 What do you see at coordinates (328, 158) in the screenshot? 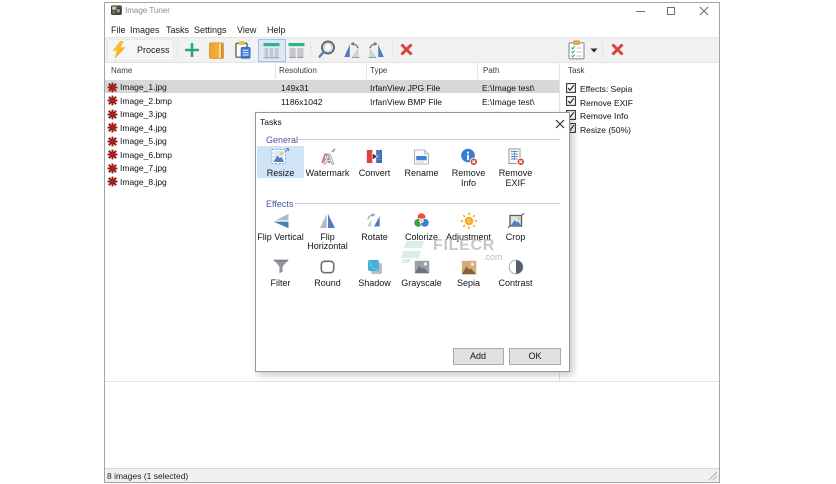
I see `svg-text: A` at bounding box center [328, 158].